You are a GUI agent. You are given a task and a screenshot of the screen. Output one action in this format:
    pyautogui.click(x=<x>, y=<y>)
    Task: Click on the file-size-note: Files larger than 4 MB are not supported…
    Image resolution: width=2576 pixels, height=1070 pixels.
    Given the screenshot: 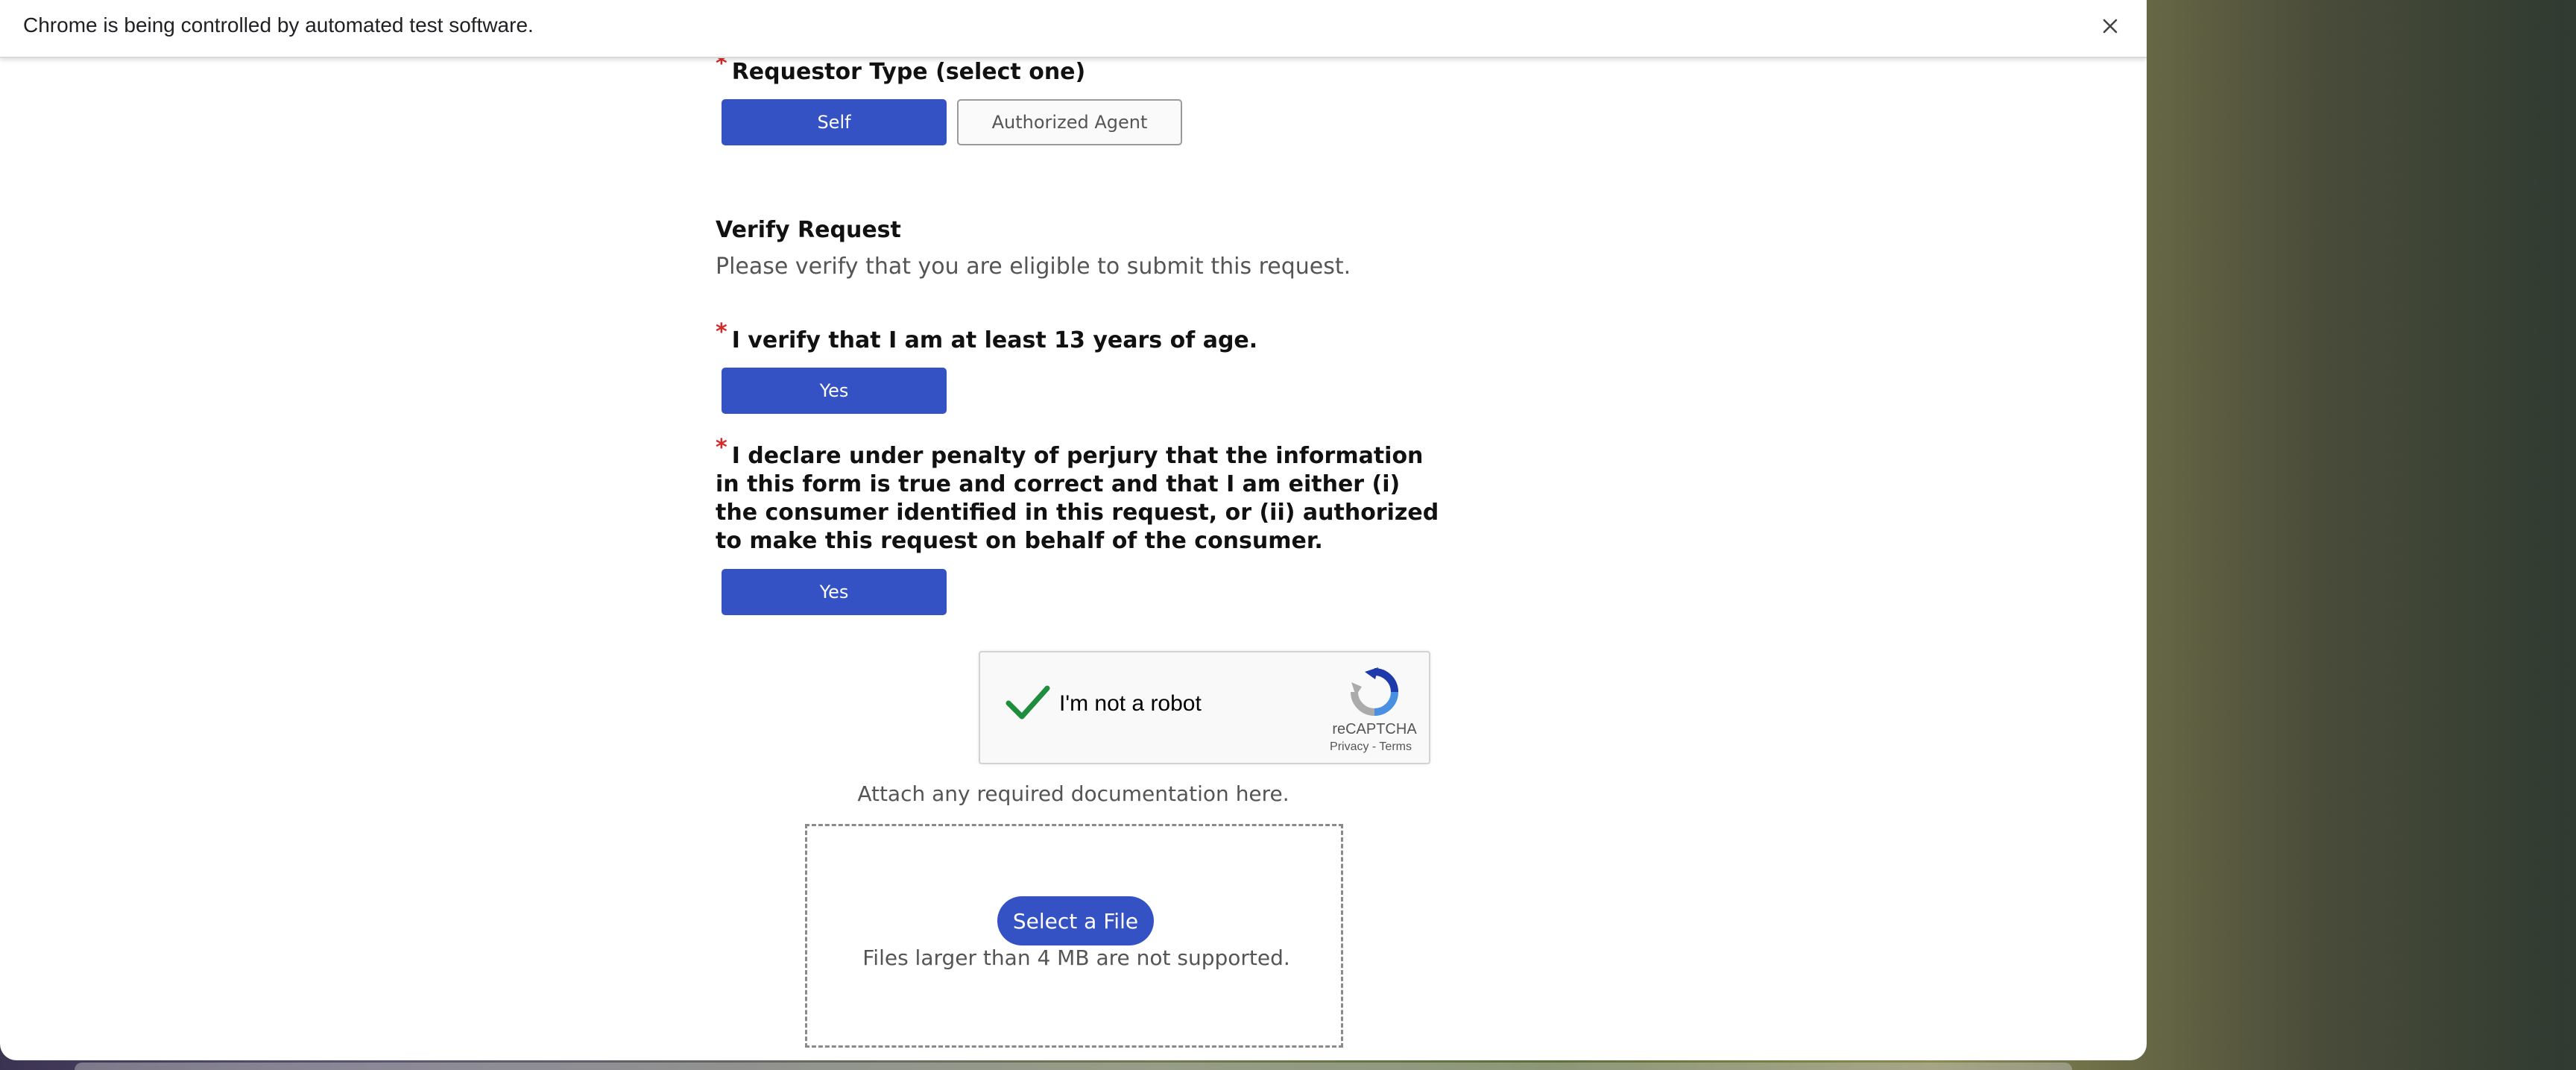 What is the action you would take?
    pyautogui.click(x=1076, y=958)
    